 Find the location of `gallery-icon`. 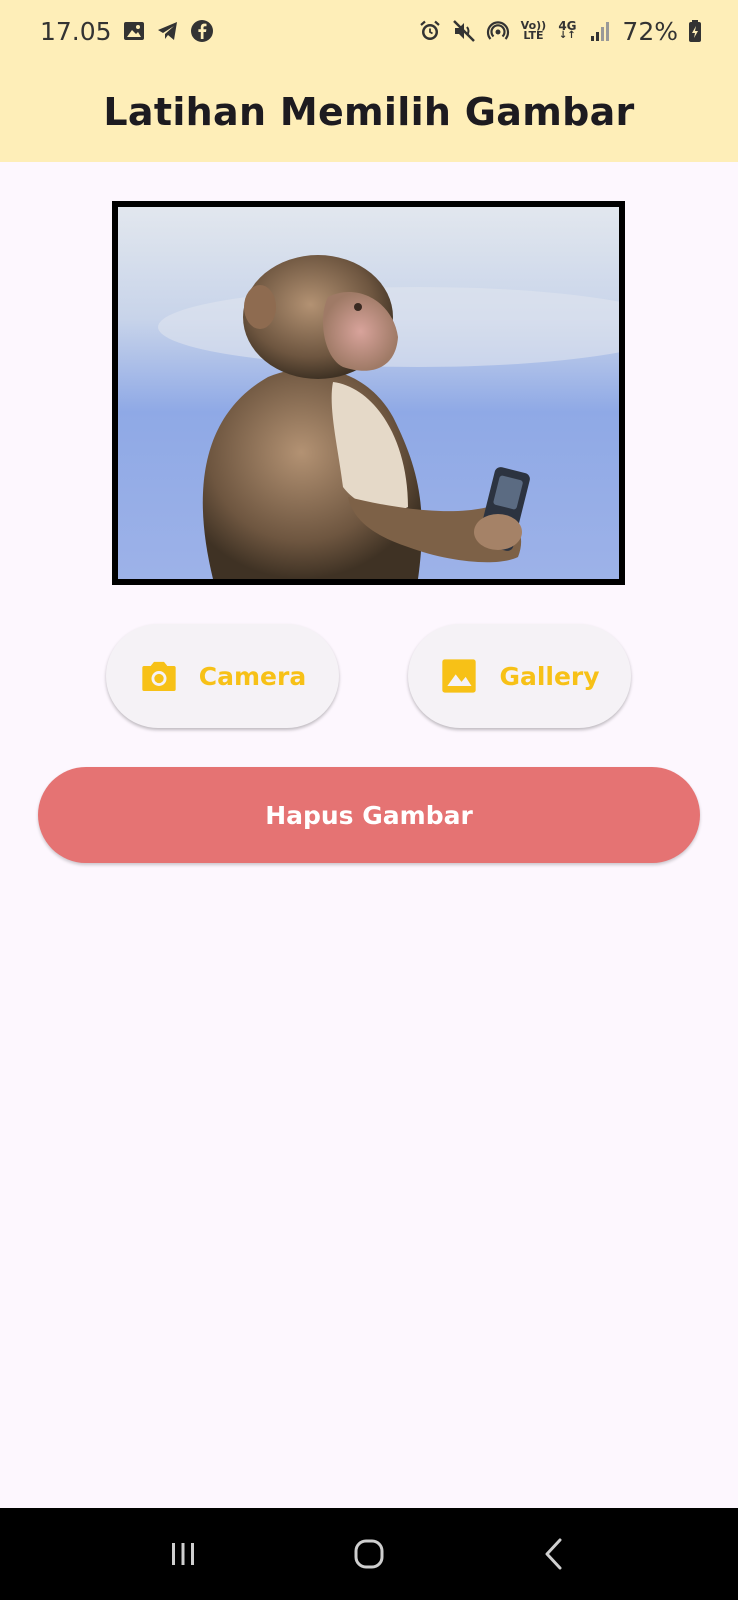

gallery-icon is located at coordinates (459, 676).